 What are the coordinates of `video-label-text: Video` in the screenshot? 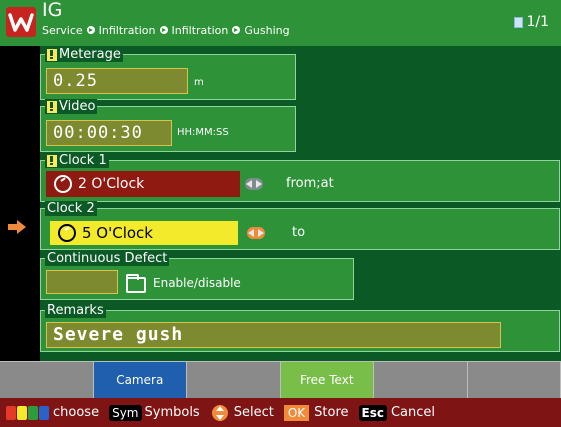 It's located at (77, 106).